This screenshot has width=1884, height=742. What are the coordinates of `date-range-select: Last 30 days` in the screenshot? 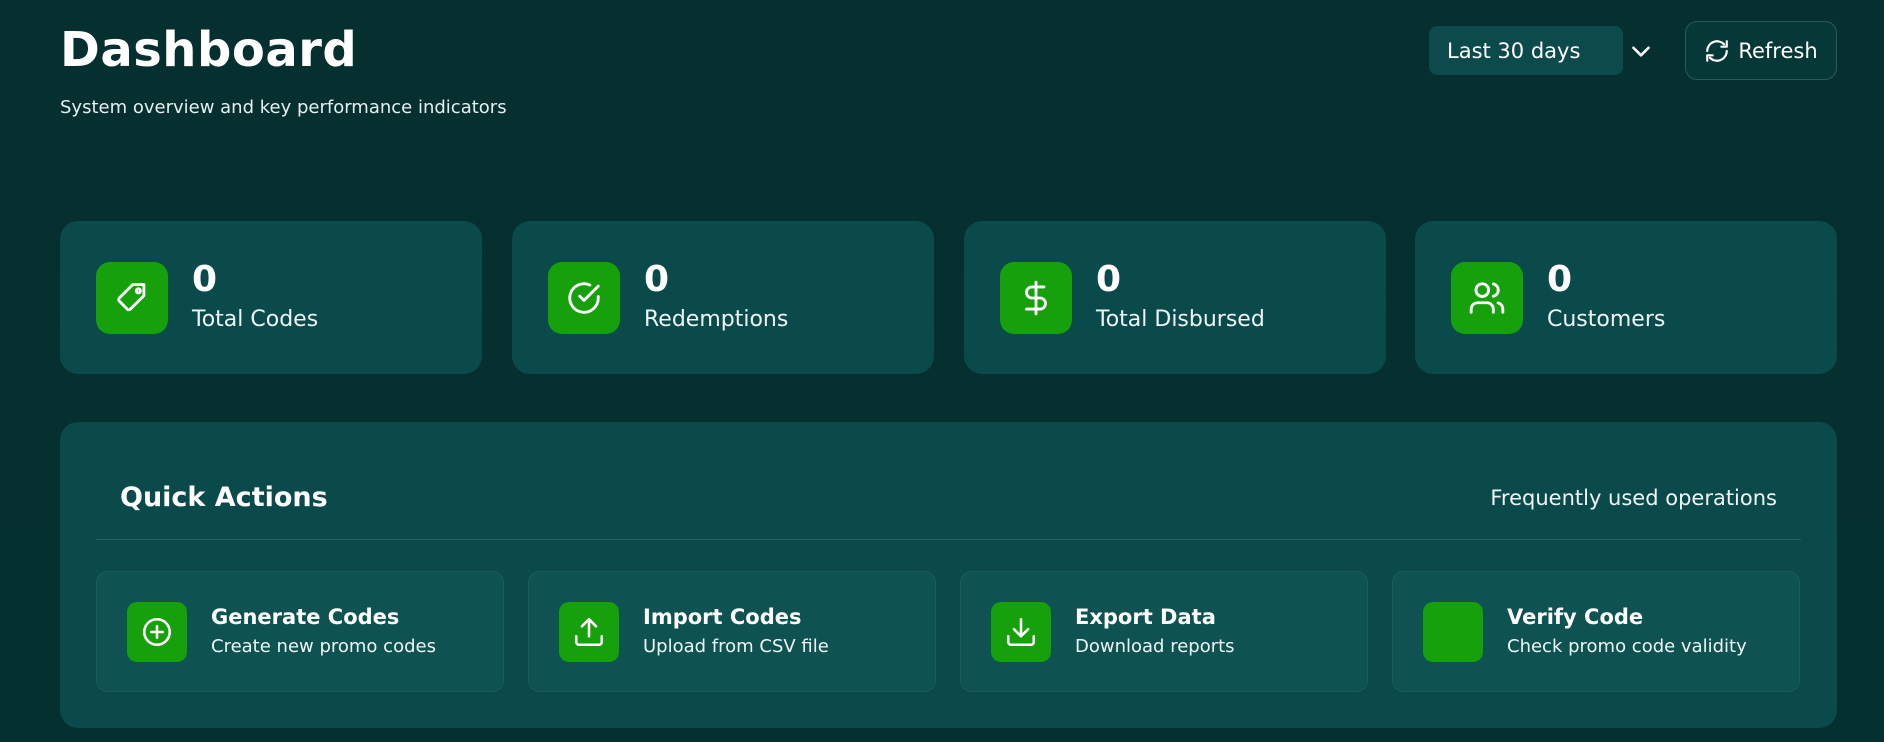 It's located at (1526, 50).